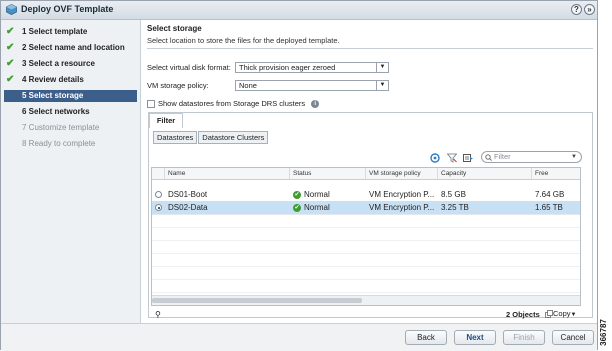 The height and width of the screenshot is (351, 612). Describe the element at coordinates (227, 173) in the screenshot. I see `column-name: Name` at that location.